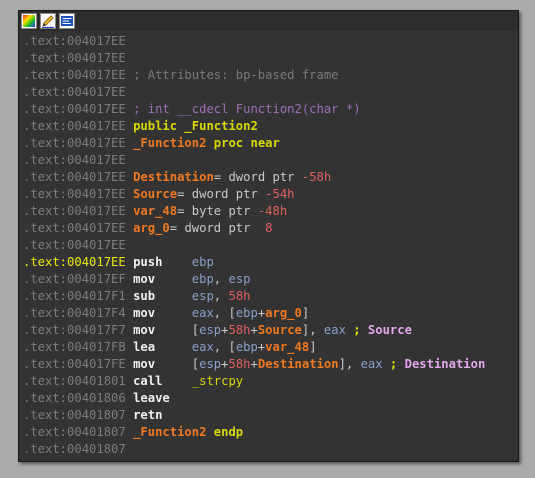  Describe the element at coordinates (268, 279) in the screenshot. I see `code-line: .text:004017EF mov ebp, esp` at that location.